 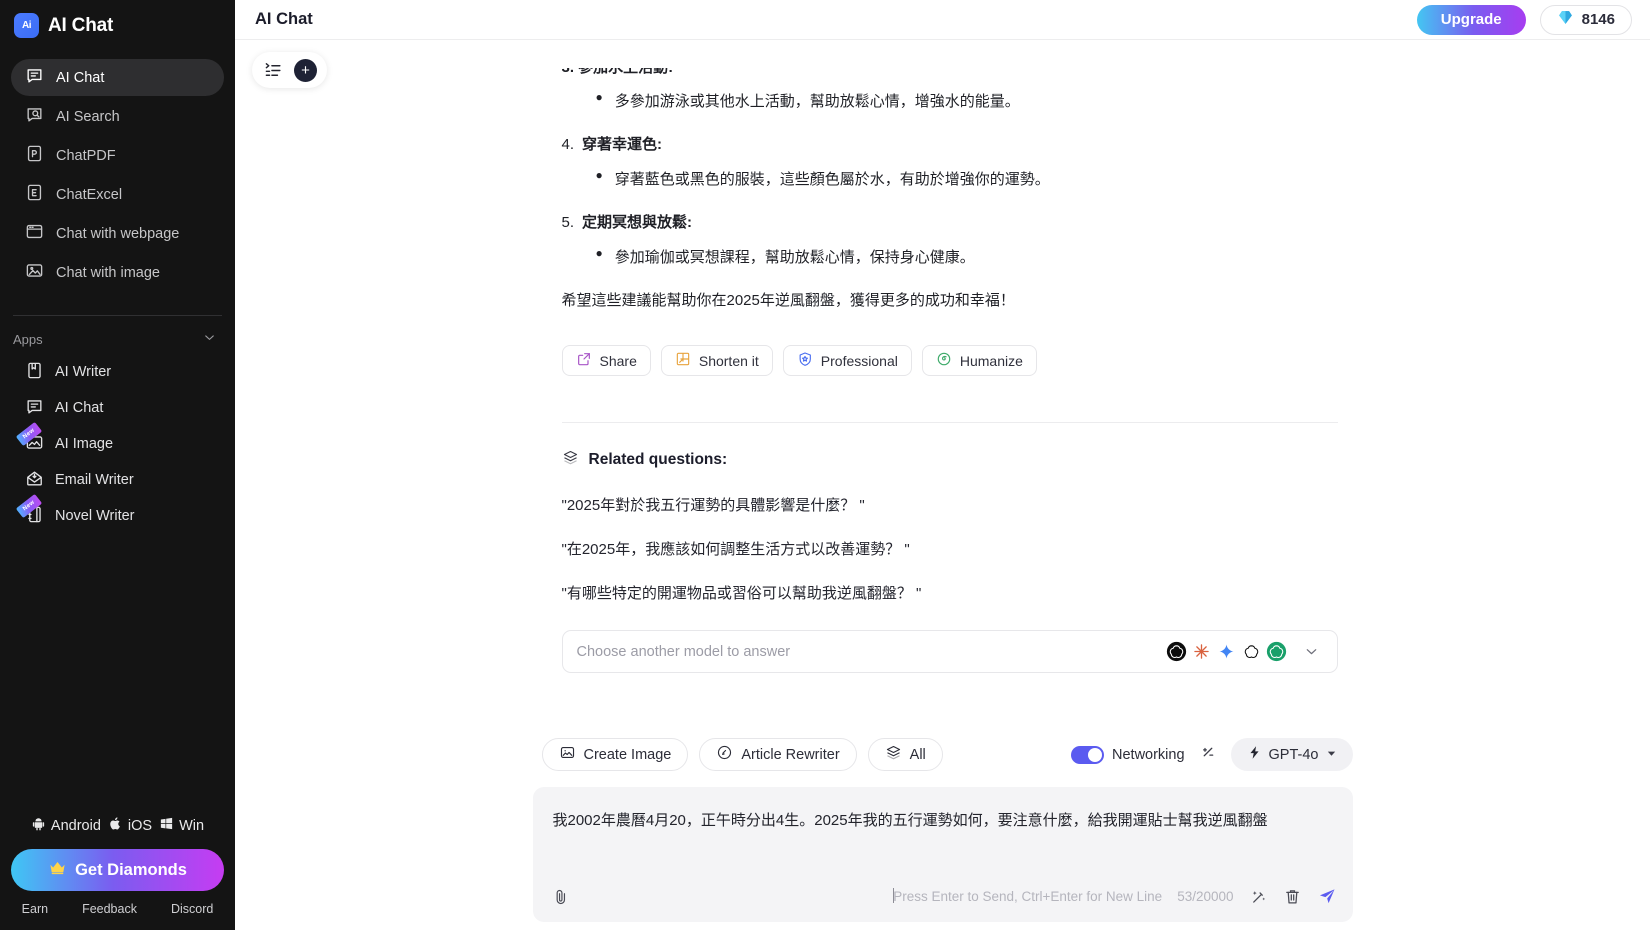 I want to click on item-number: 4., so click(x=568, y=144).